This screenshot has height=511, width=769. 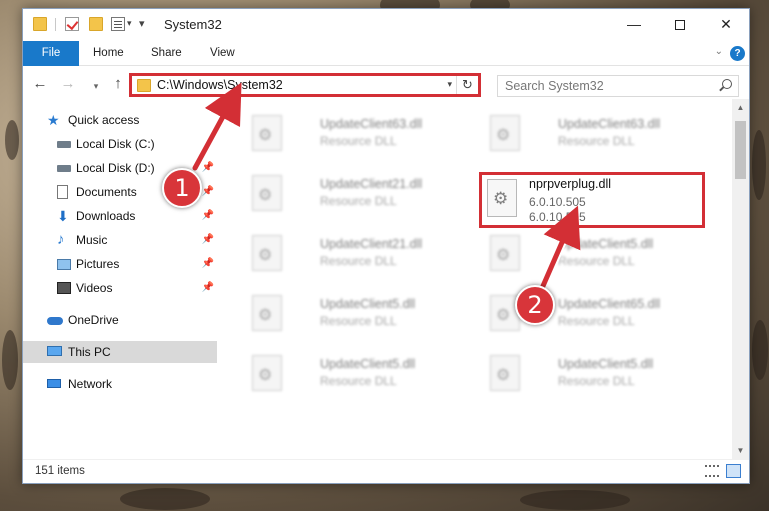 What do you see at coordinates (182, 188) in the screenshot?
I see `step-1-badge: 1` at bounding box center [182, 188].